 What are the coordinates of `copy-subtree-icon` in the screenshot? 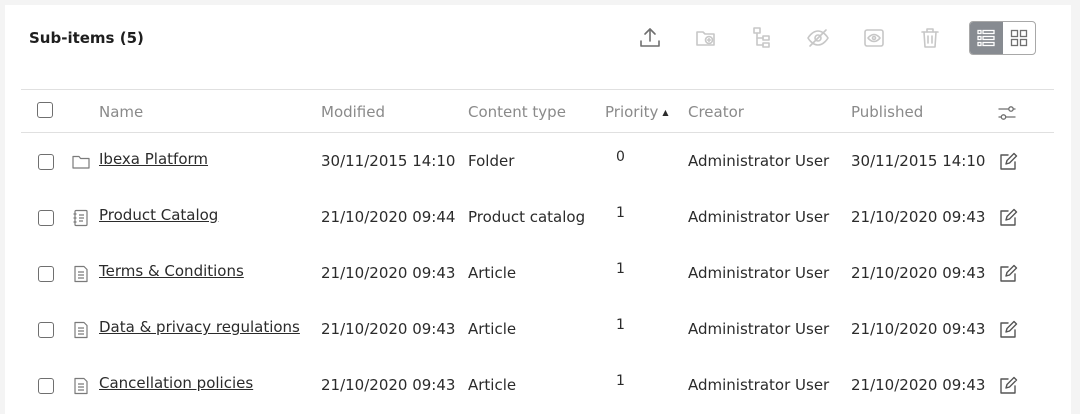 It's located at (761, 37).